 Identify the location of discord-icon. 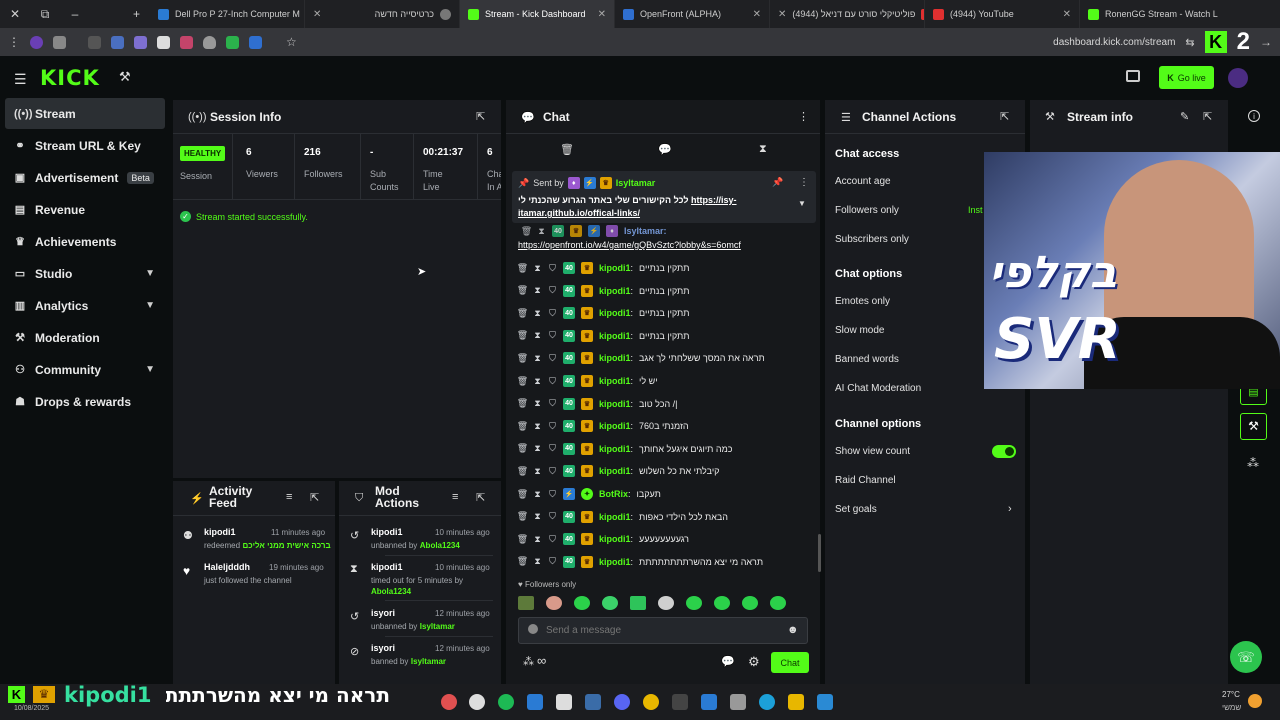
(622, 702).